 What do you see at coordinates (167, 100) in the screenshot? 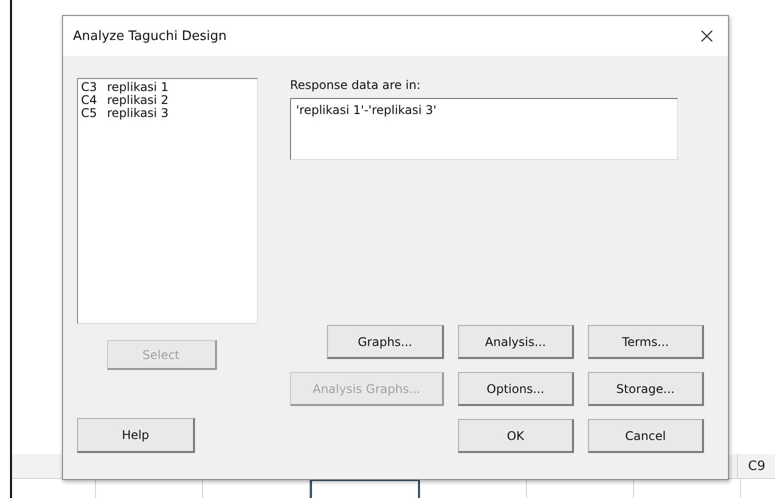
I see `variable-item: C4 replikasi 2` at bounding box center [167, 100].